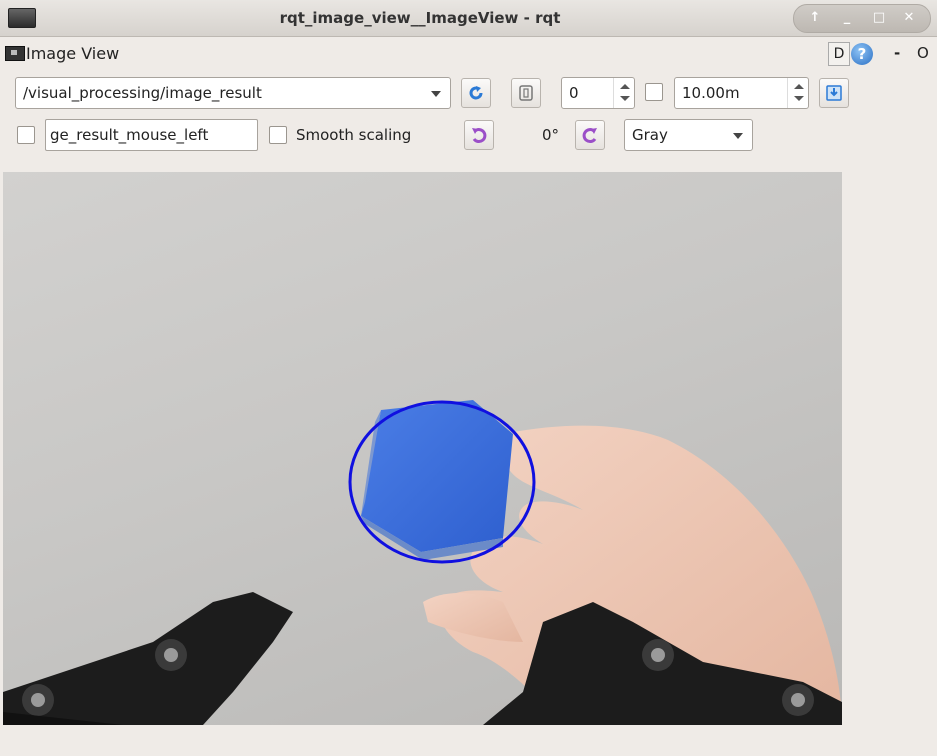 This screenshot has height=756, width=937. Describe the element at coordinates (420, 18) in the screenshot. I see `window-title: rqt_image_view__ImageView - rqt` at that location.